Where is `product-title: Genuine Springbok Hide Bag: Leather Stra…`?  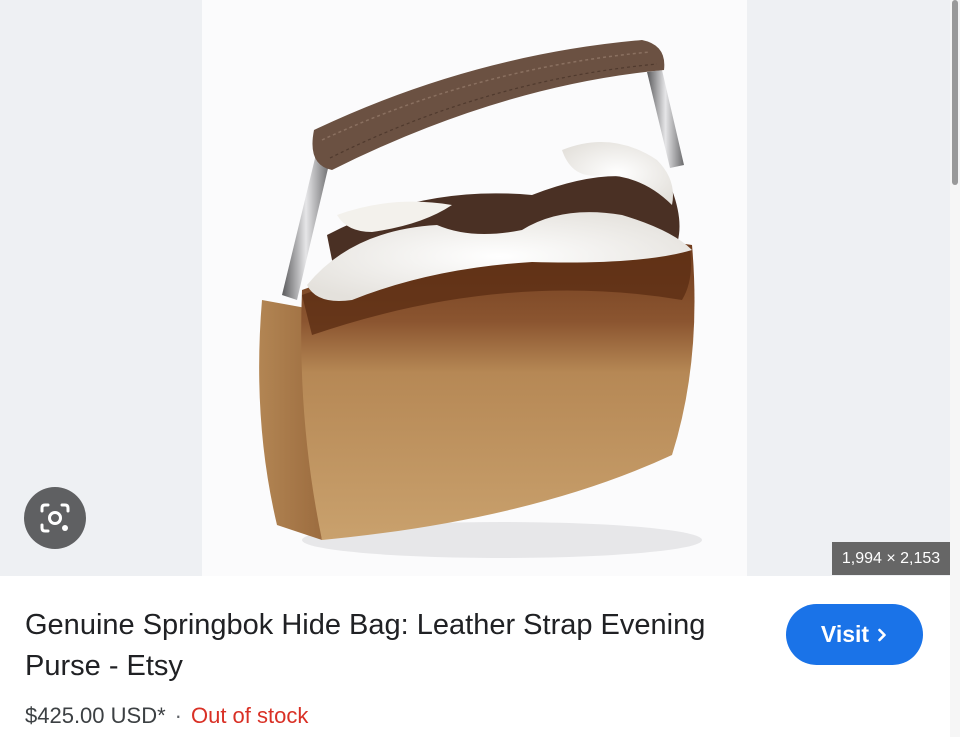 product-title: Genuine Springbok Hide Bag: Leather Stra… is located at coordinates (395, 646).